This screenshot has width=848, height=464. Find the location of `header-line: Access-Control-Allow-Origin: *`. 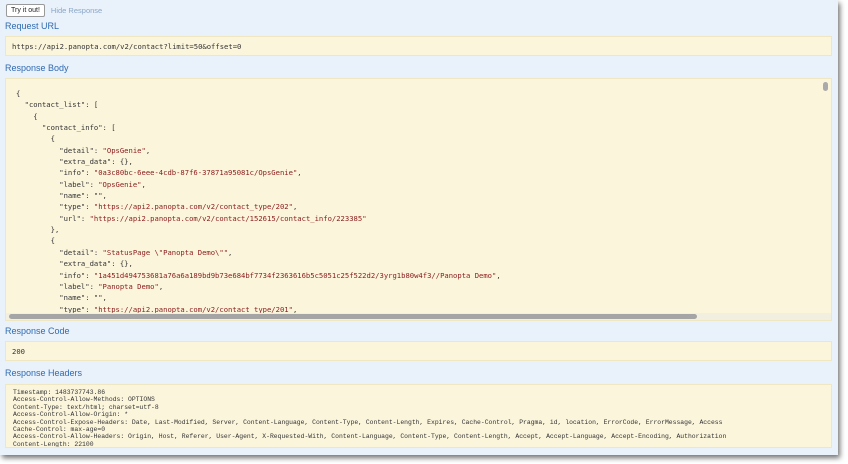

header-line: Access-Control-Allow-Origin: * is located at coordinates (71, 415).